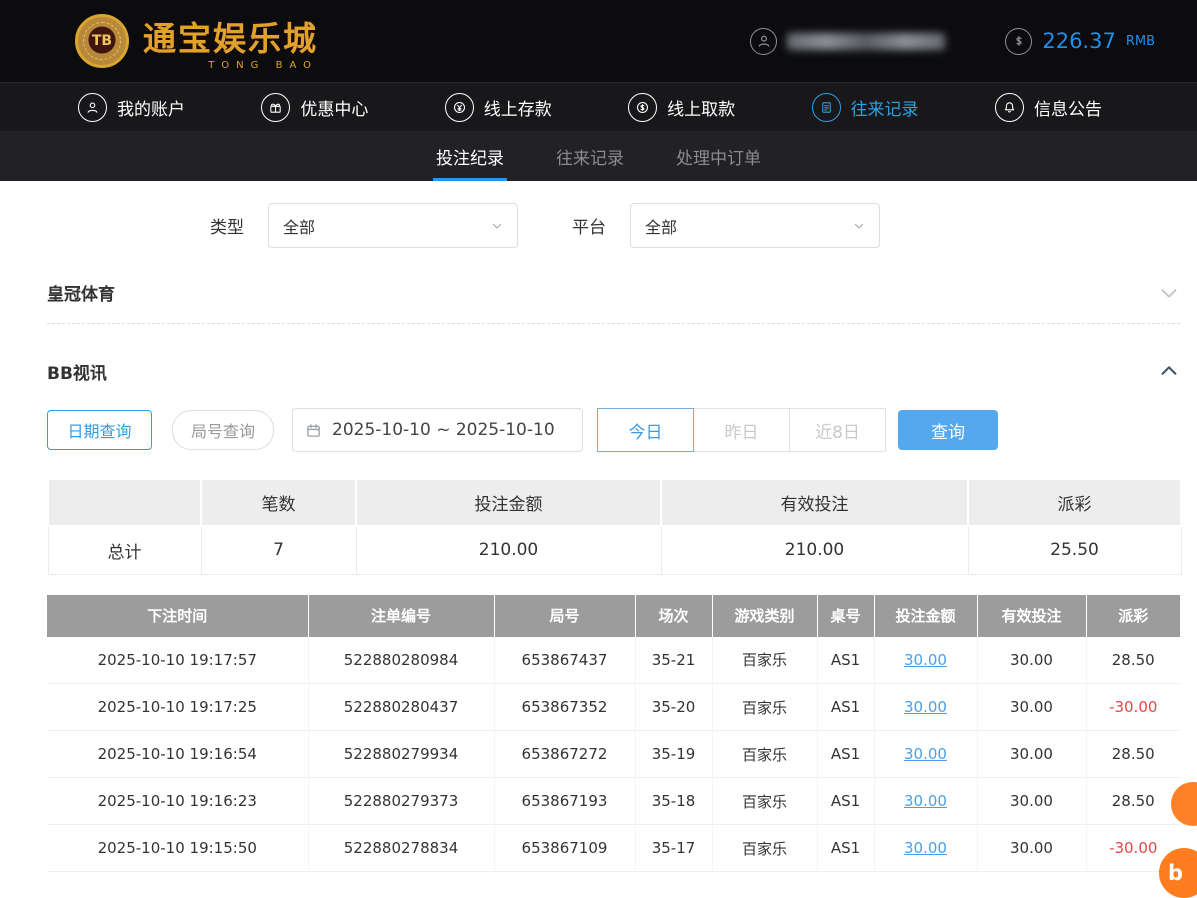  Describe the element at coordinates (826, 107) in the screenshot. I see `records-icon` at that location.